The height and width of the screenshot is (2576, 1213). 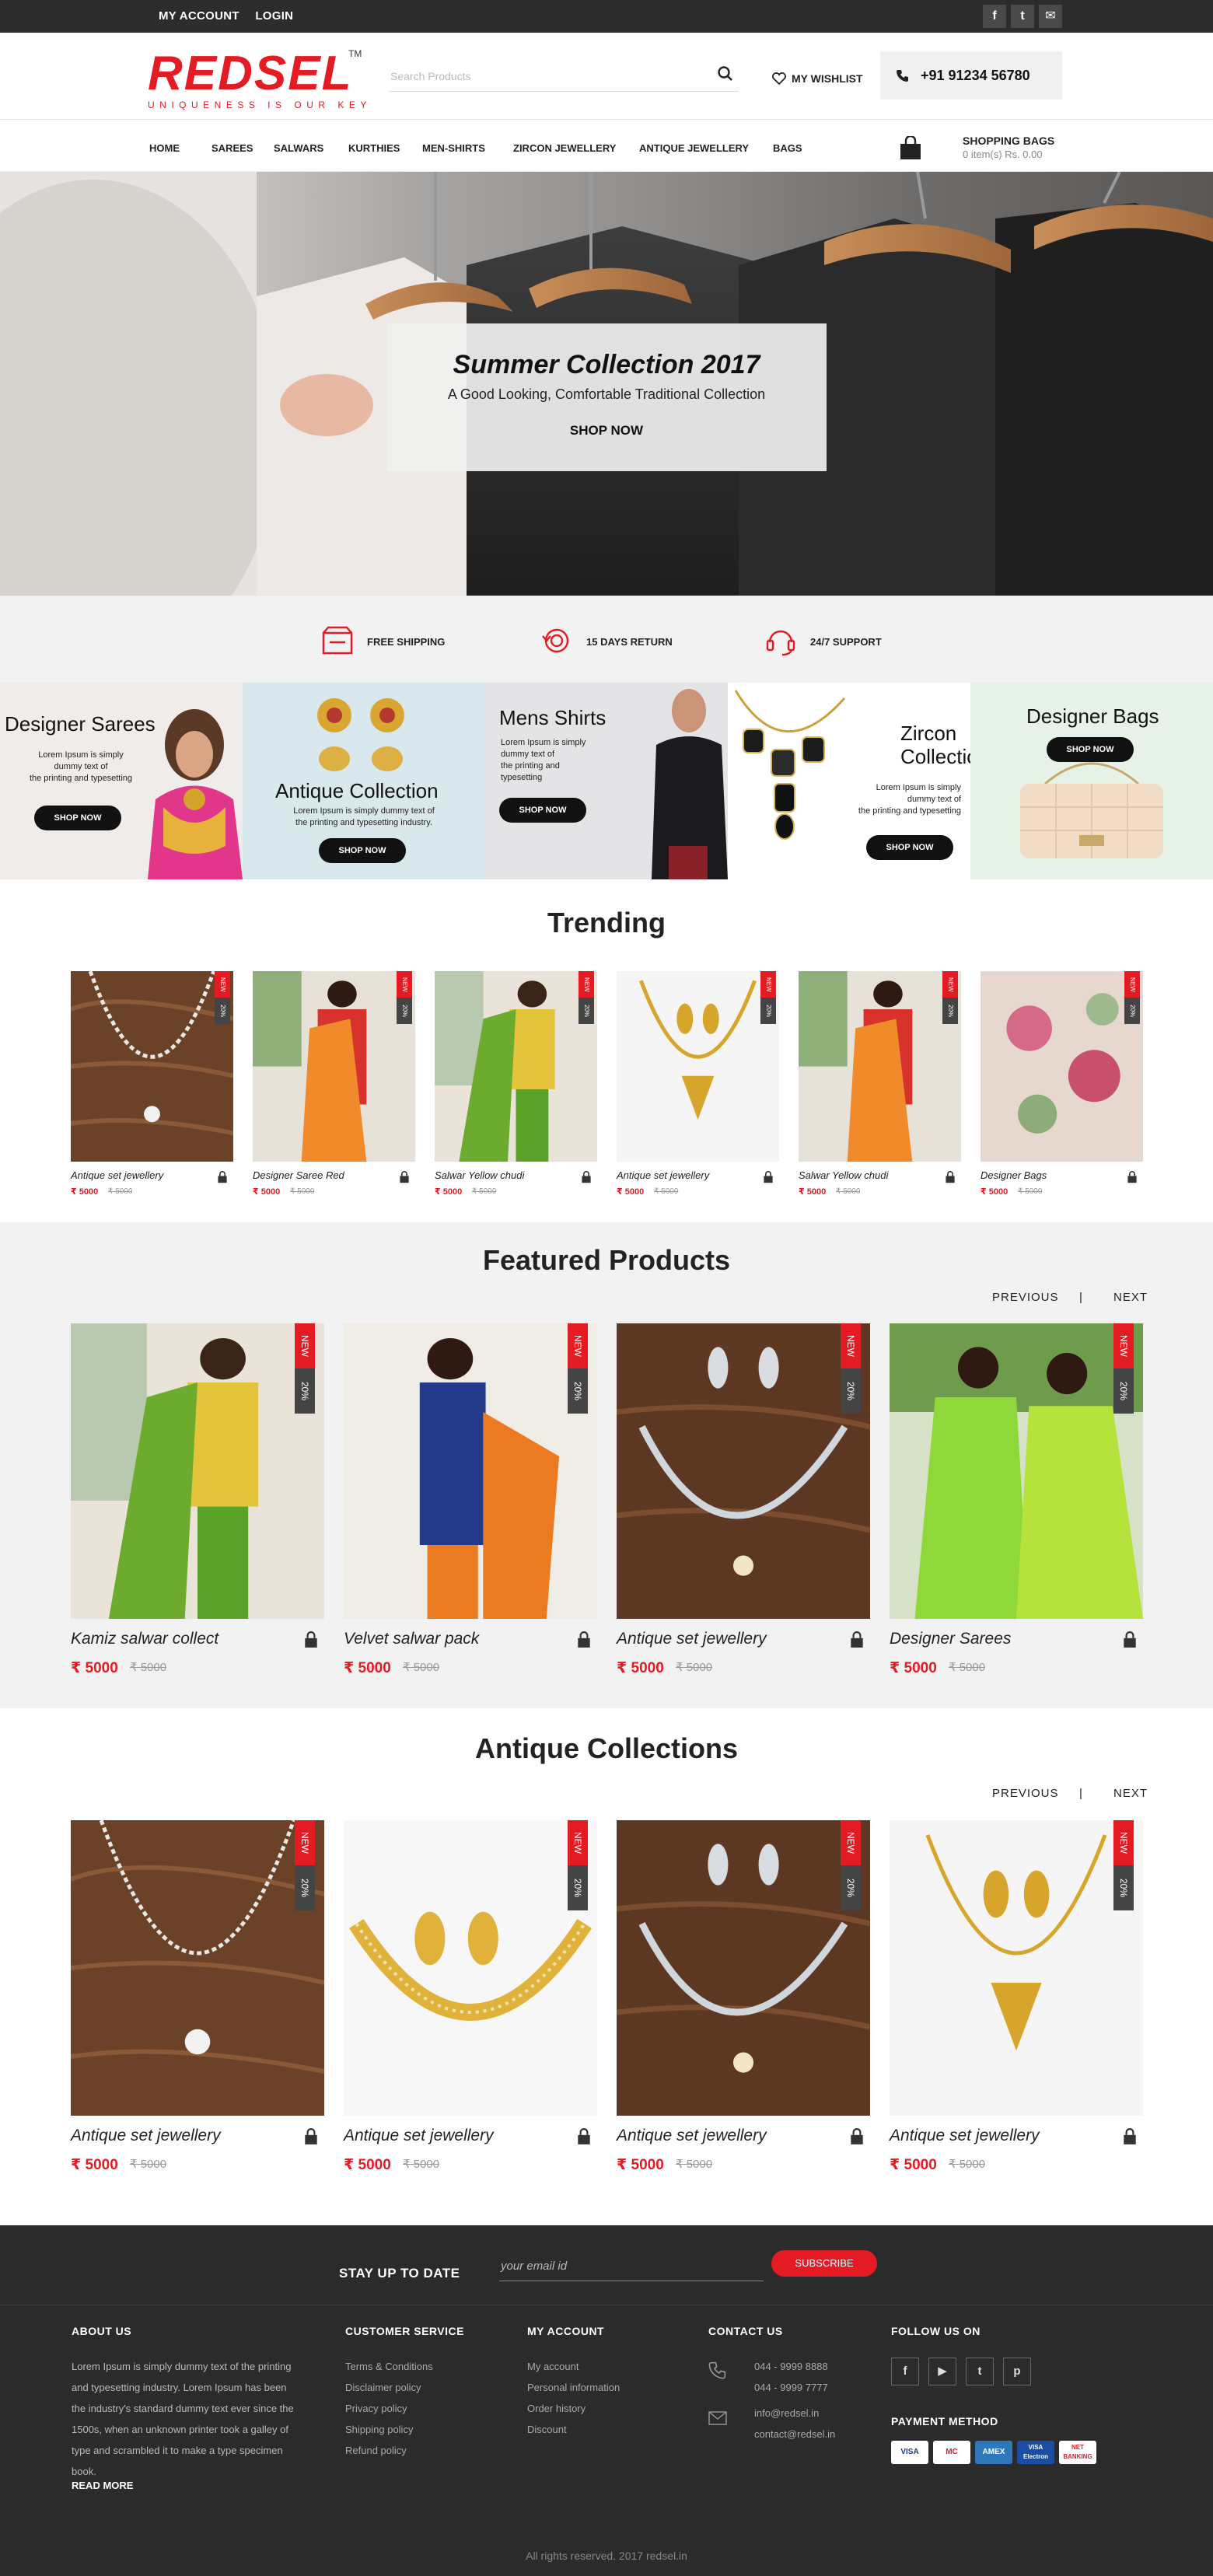 I want to click on product-card: NEW 20% Designer Sarees ₹ 5000 ₹ 5000, so click(x=1017, y=1506).